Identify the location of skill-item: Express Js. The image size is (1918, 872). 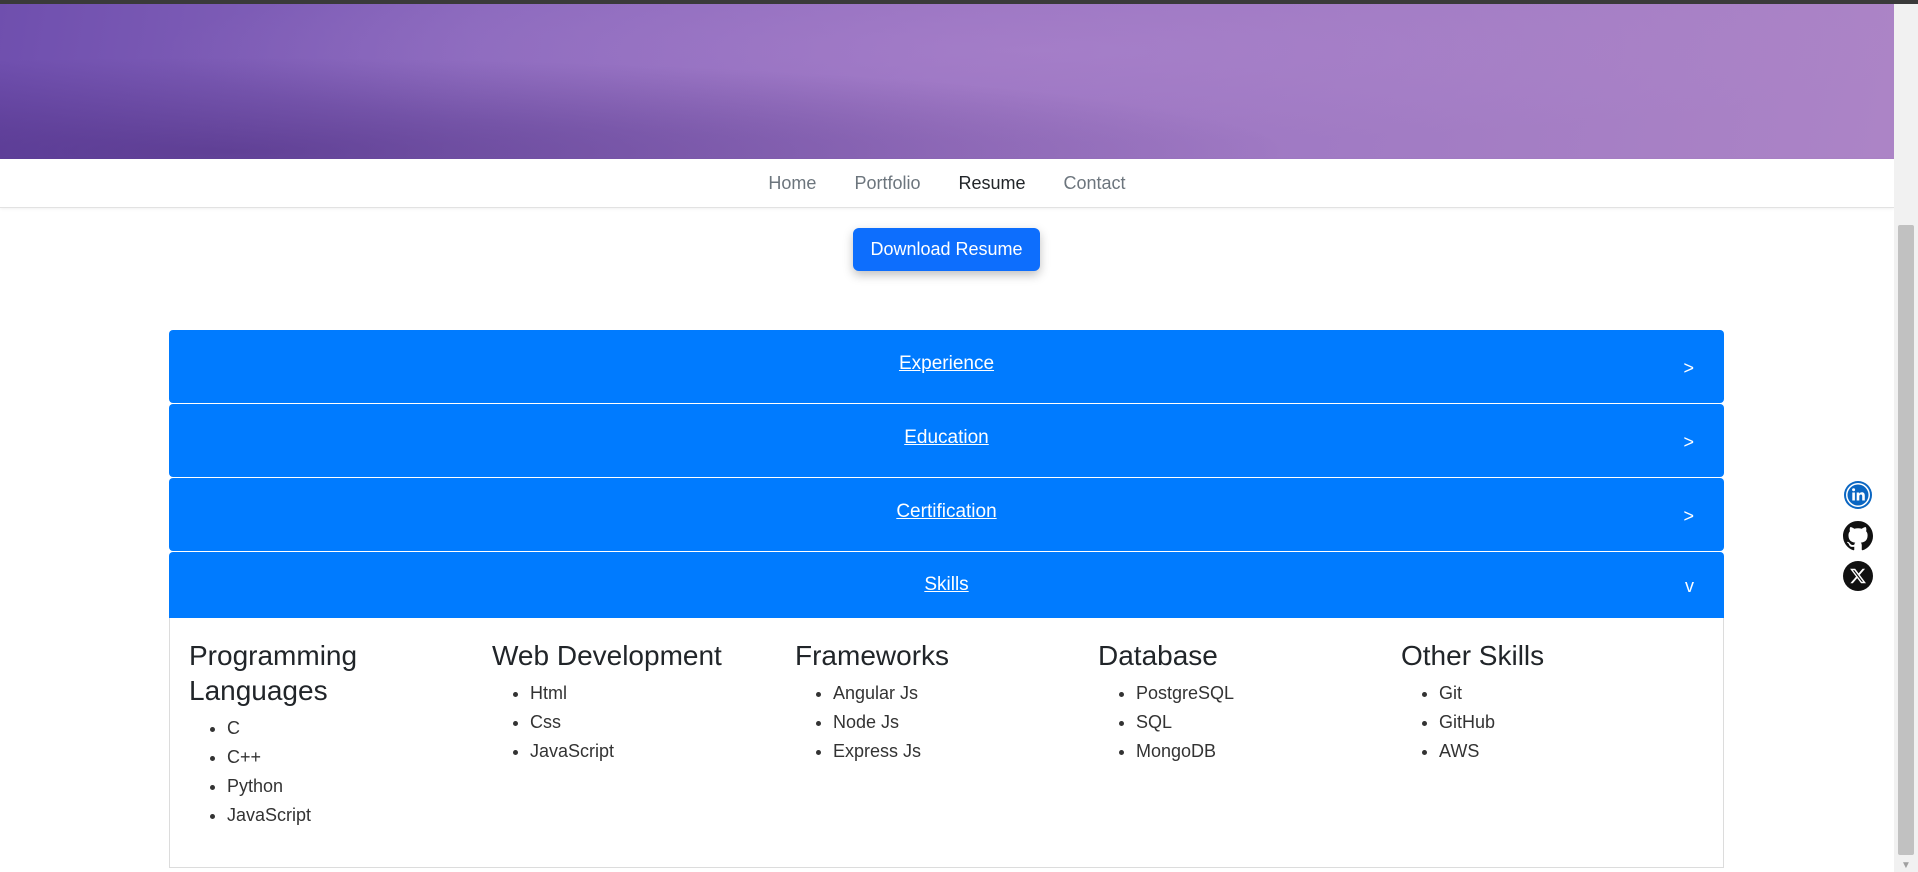
(965, 751).